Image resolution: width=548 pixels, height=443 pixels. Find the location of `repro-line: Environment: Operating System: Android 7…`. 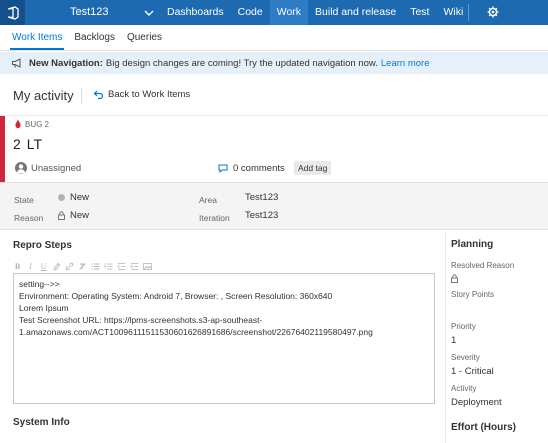

repro-line: Environment: Operating System: Android 7… is located at coordinates (176, 296).